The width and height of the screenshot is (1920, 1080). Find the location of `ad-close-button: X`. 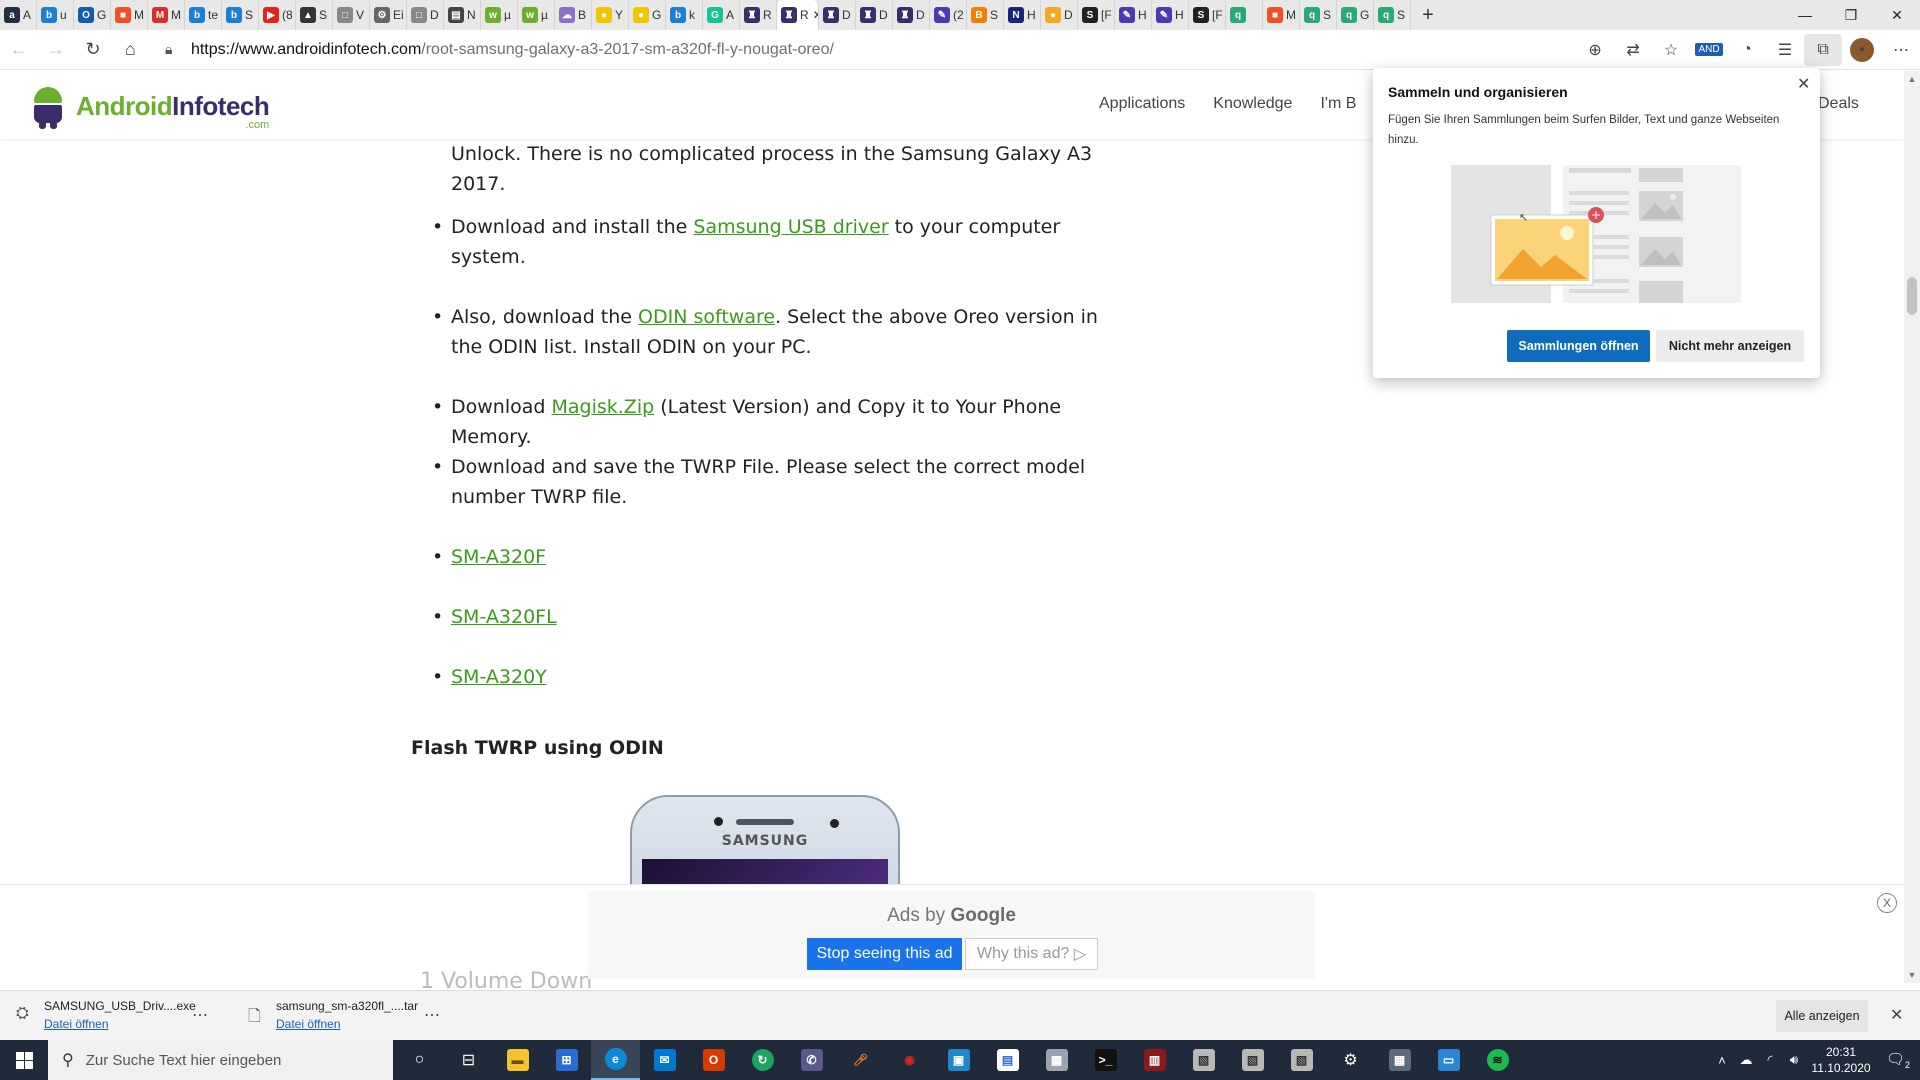

ad-close-button: X is located at coordinates (1887, 903).